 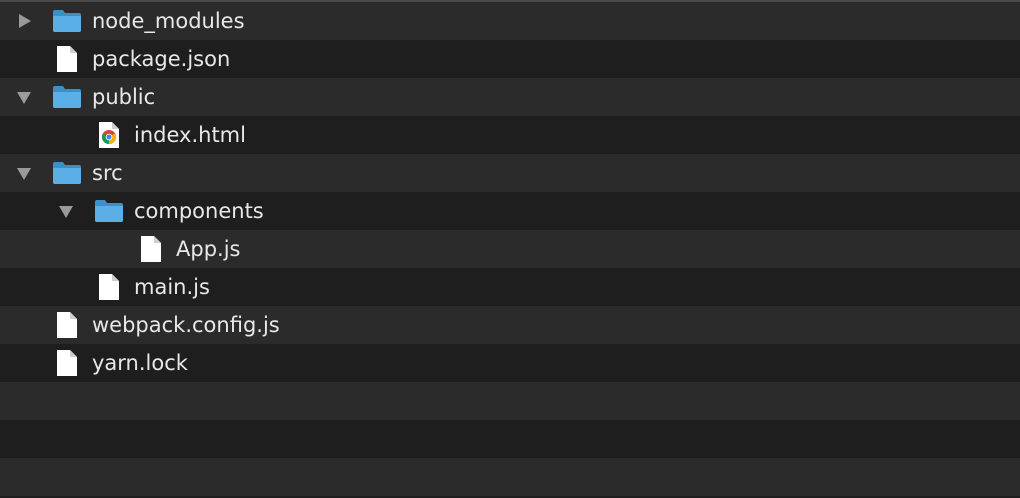 What do you see at coordinates (510, 97) in the screenshot?
I see `tree-row-public: public` at bounding box center [510, 97].